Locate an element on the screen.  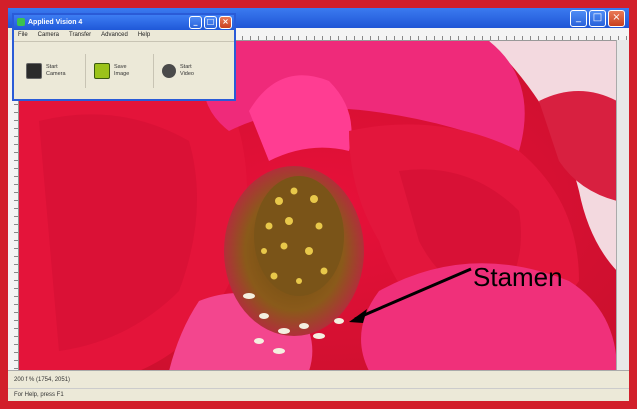
menu-camera: Camera is located at coordinates (48, 35).